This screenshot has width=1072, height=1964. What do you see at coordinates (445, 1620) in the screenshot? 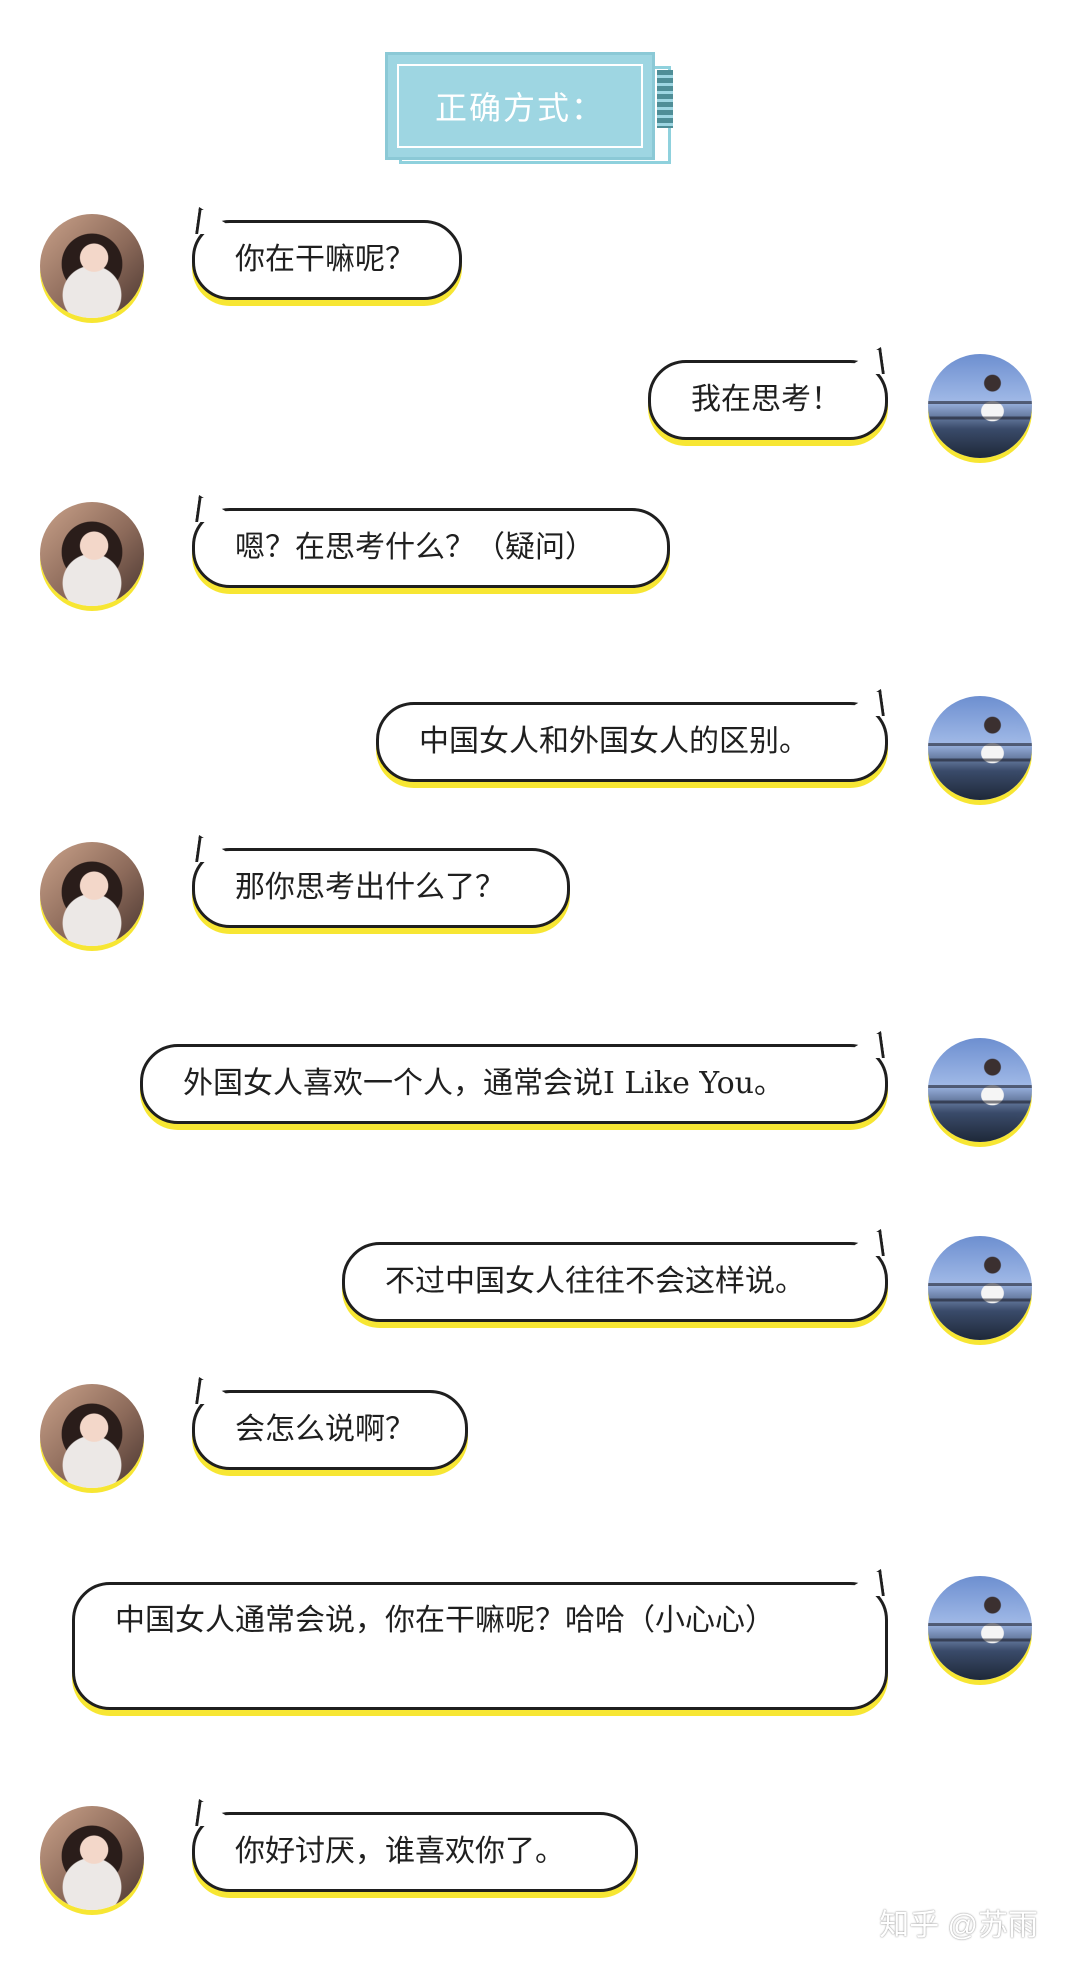
I see `message-text: 中国女人通常会说，你在干嘛呢？哈哈（小心心）` at bounding box center [445, 1620].